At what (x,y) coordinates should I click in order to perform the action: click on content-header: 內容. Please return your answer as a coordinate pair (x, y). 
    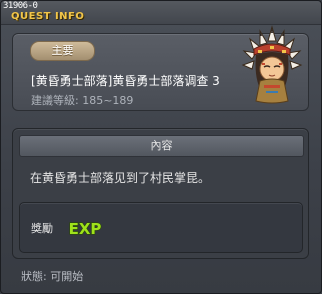
    Looking at the image, I should click on (161, 146).